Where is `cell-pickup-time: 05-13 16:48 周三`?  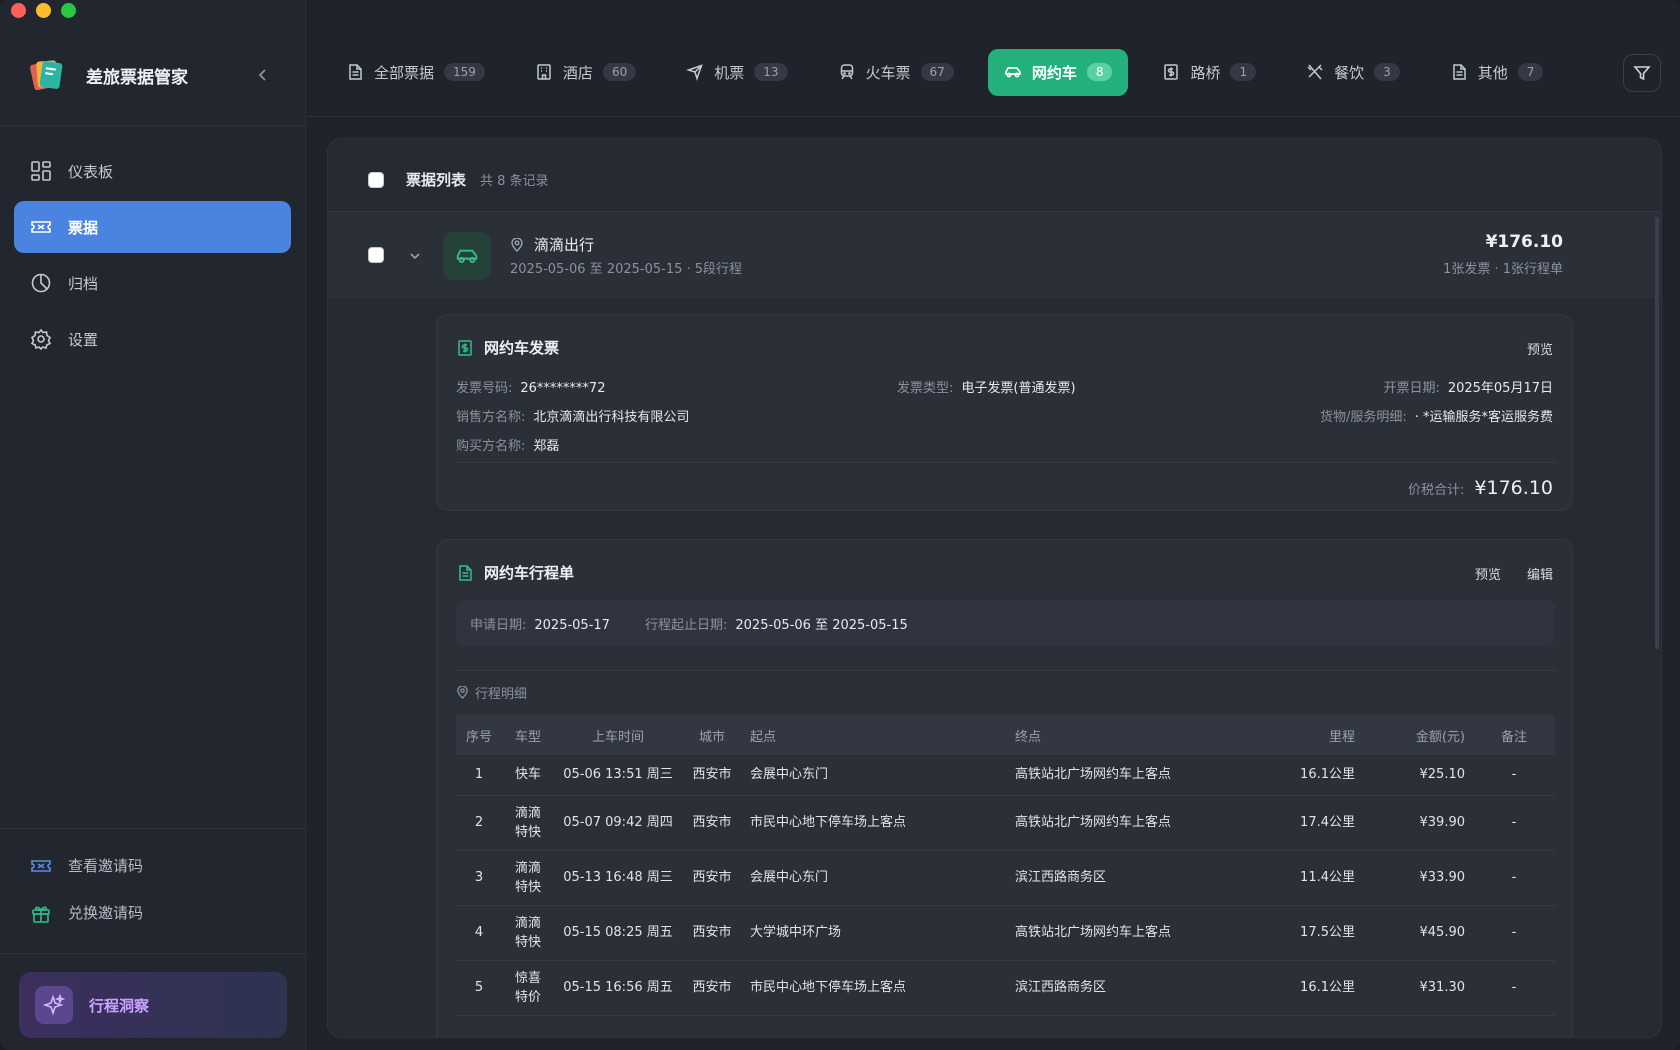 cell-pickup-time: 05-13 16:48 周三 is located at coordinates (618, 878).